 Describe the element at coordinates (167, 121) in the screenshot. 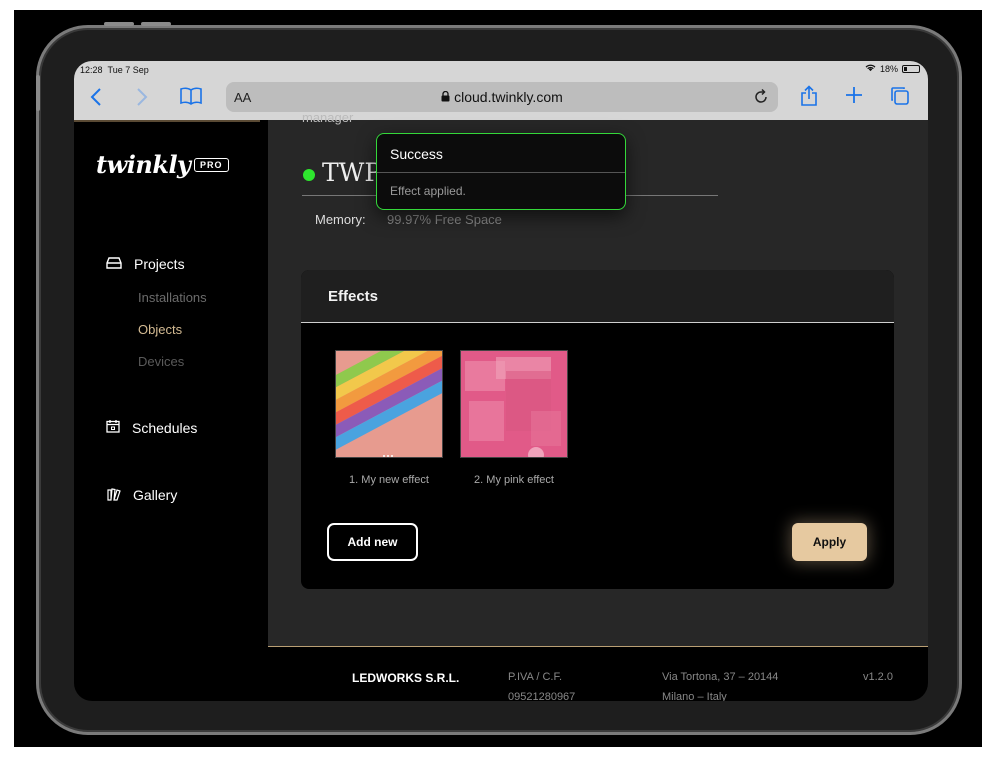

I see `sidebar-top-divider` at that location.